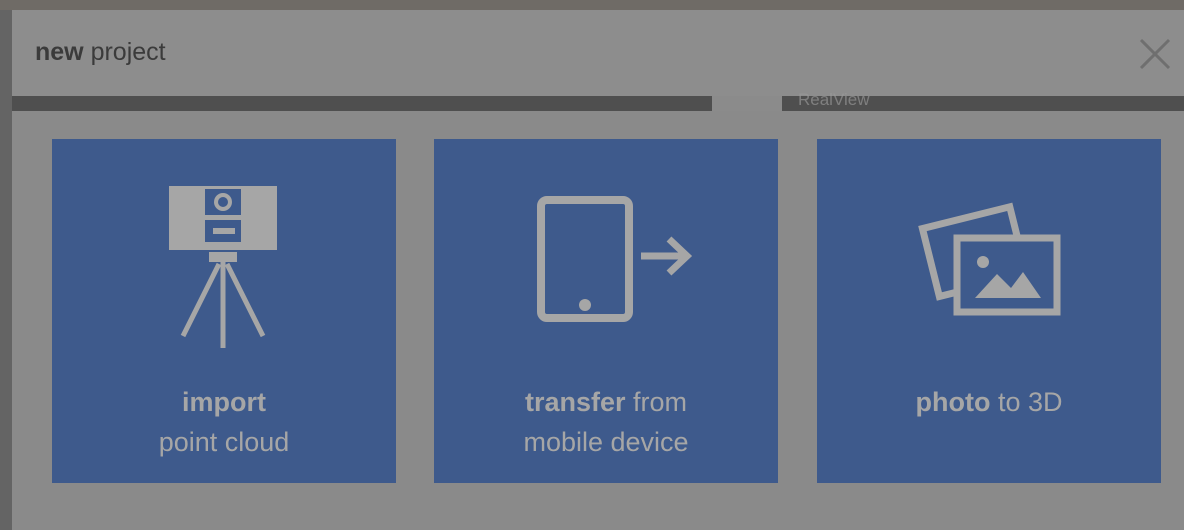 This screenshot has height=530, width=1184. Describe the element at coordinates (989, 259) in the screenshot. I see `photos-icon` at that location.